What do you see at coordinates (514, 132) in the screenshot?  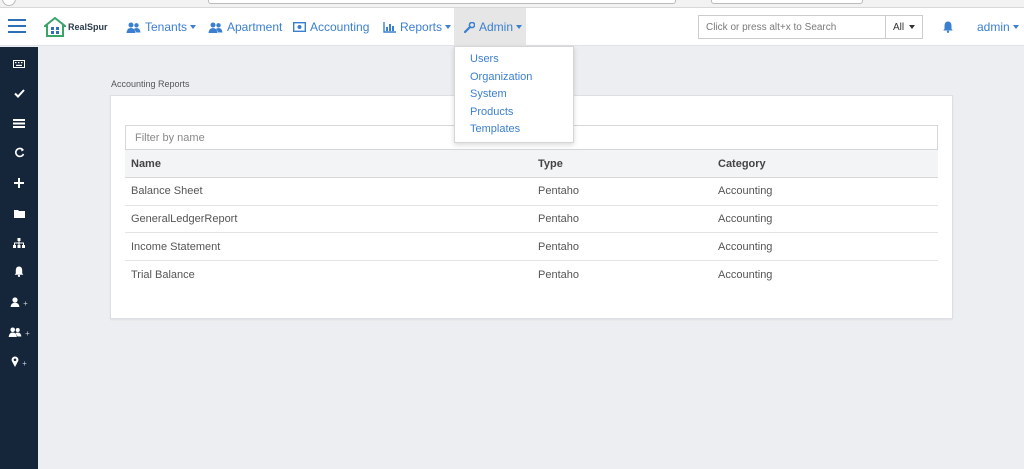 I see `admin-menu-templates: Templates` at bounding box center [514, 132].